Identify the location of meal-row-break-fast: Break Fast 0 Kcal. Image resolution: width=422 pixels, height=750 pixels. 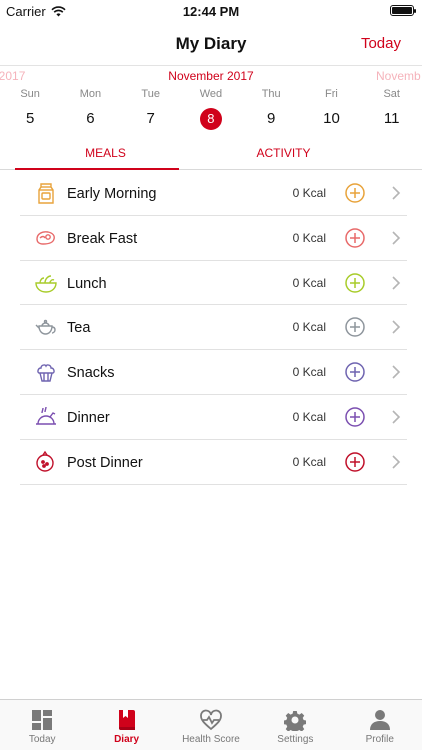
(213, 238).